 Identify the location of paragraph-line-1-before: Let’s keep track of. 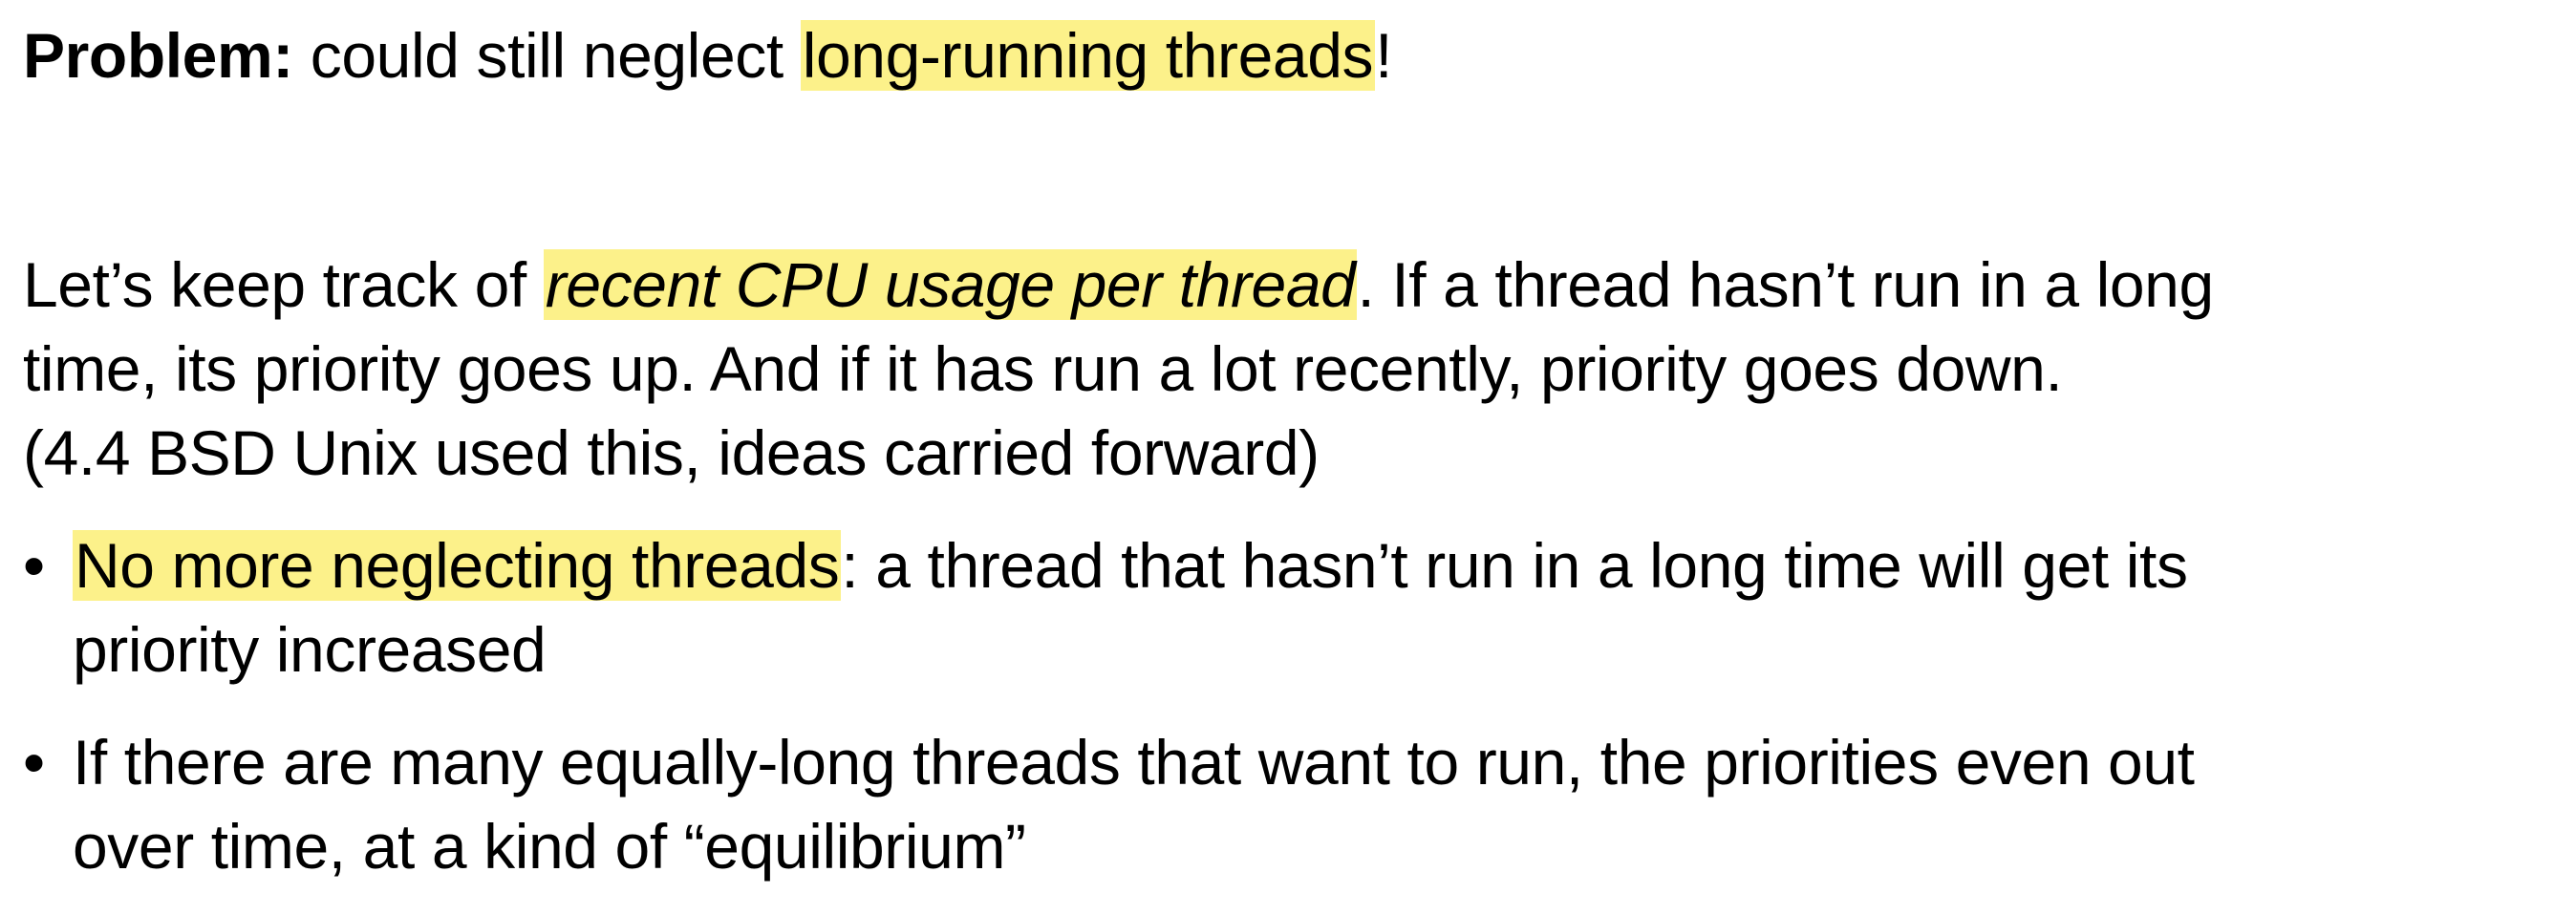
(283, 284).